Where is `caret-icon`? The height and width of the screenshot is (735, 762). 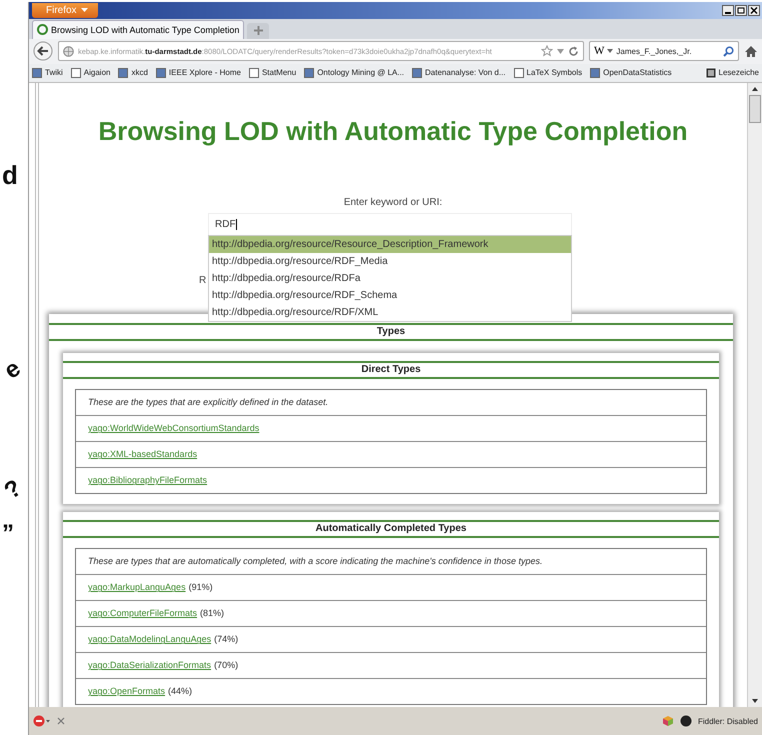 caret-icon is located at coordinates (84, 10).